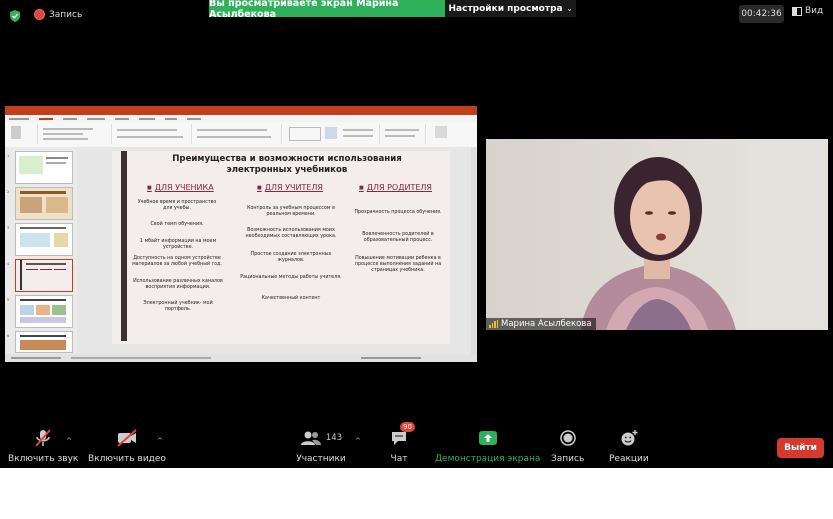 The image size is (833, 519). I want to click on share-screen-button: Демонстрация экрана, so click(487, 446).